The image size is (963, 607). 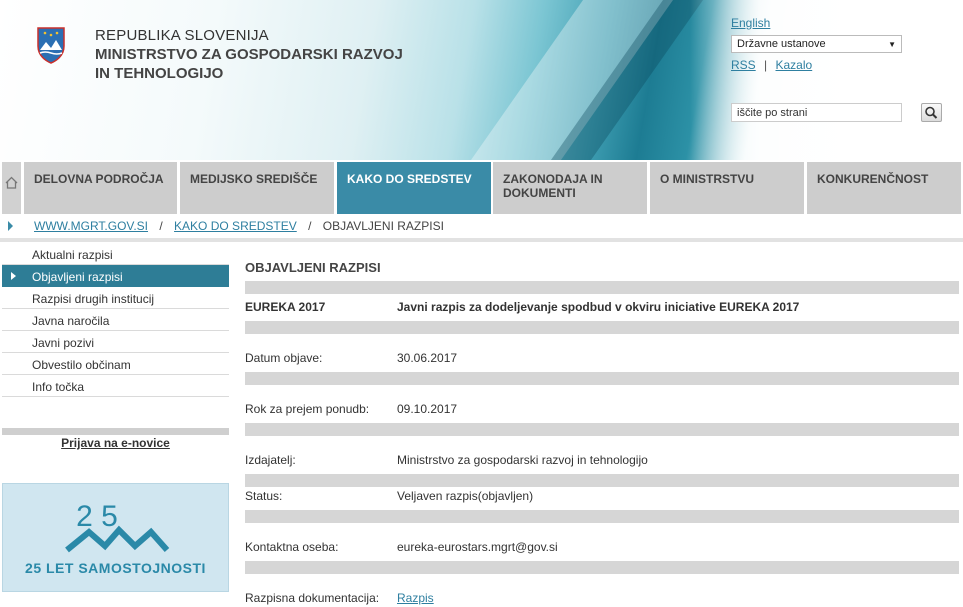 I want to click on row-value-datum-objave: 30.06.2017, so click(x=427, y=358).